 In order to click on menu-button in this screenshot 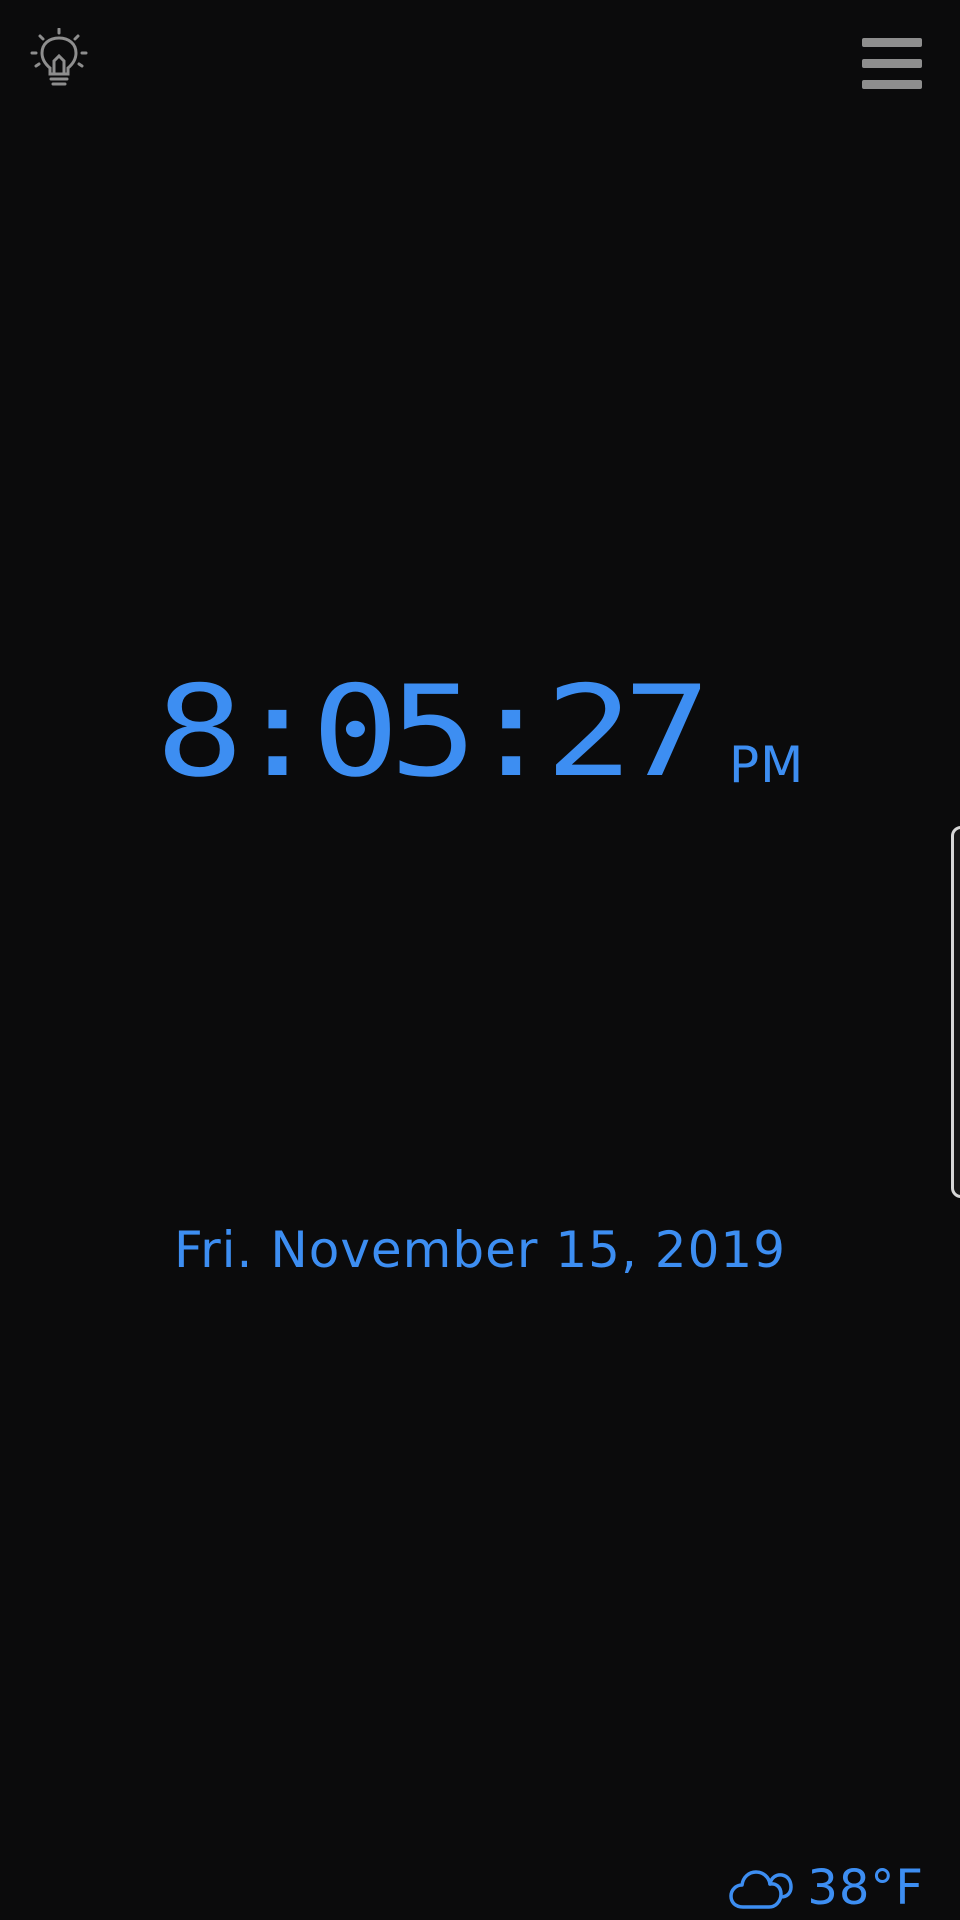, I will do `click(892, 64)`.